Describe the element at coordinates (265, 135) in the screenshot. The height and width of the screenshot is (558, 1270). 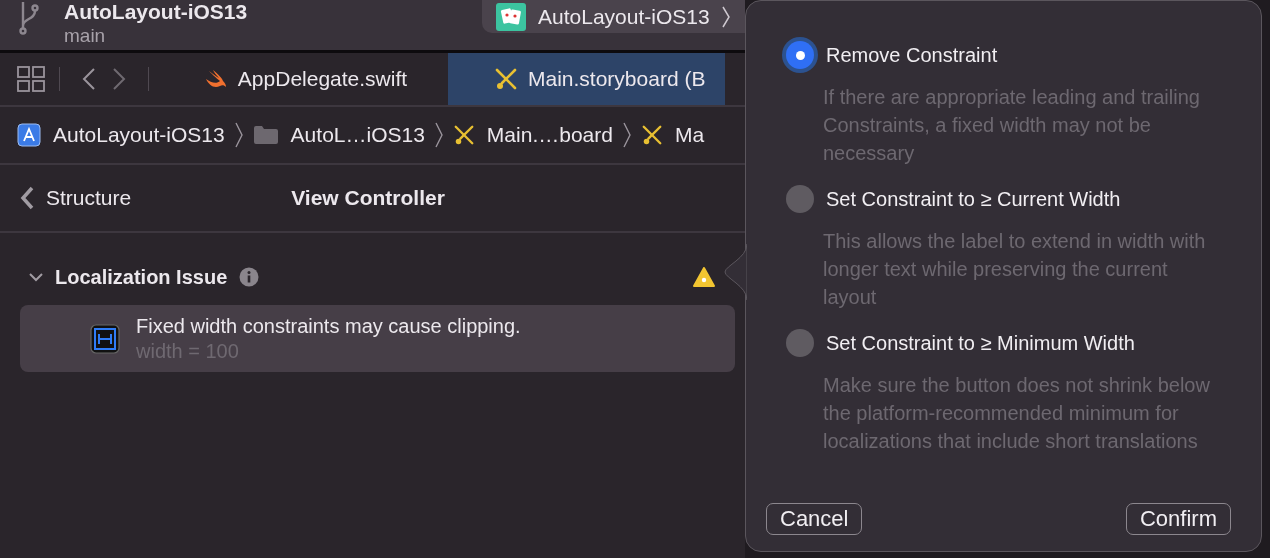
I see `folder-icon` at that location.